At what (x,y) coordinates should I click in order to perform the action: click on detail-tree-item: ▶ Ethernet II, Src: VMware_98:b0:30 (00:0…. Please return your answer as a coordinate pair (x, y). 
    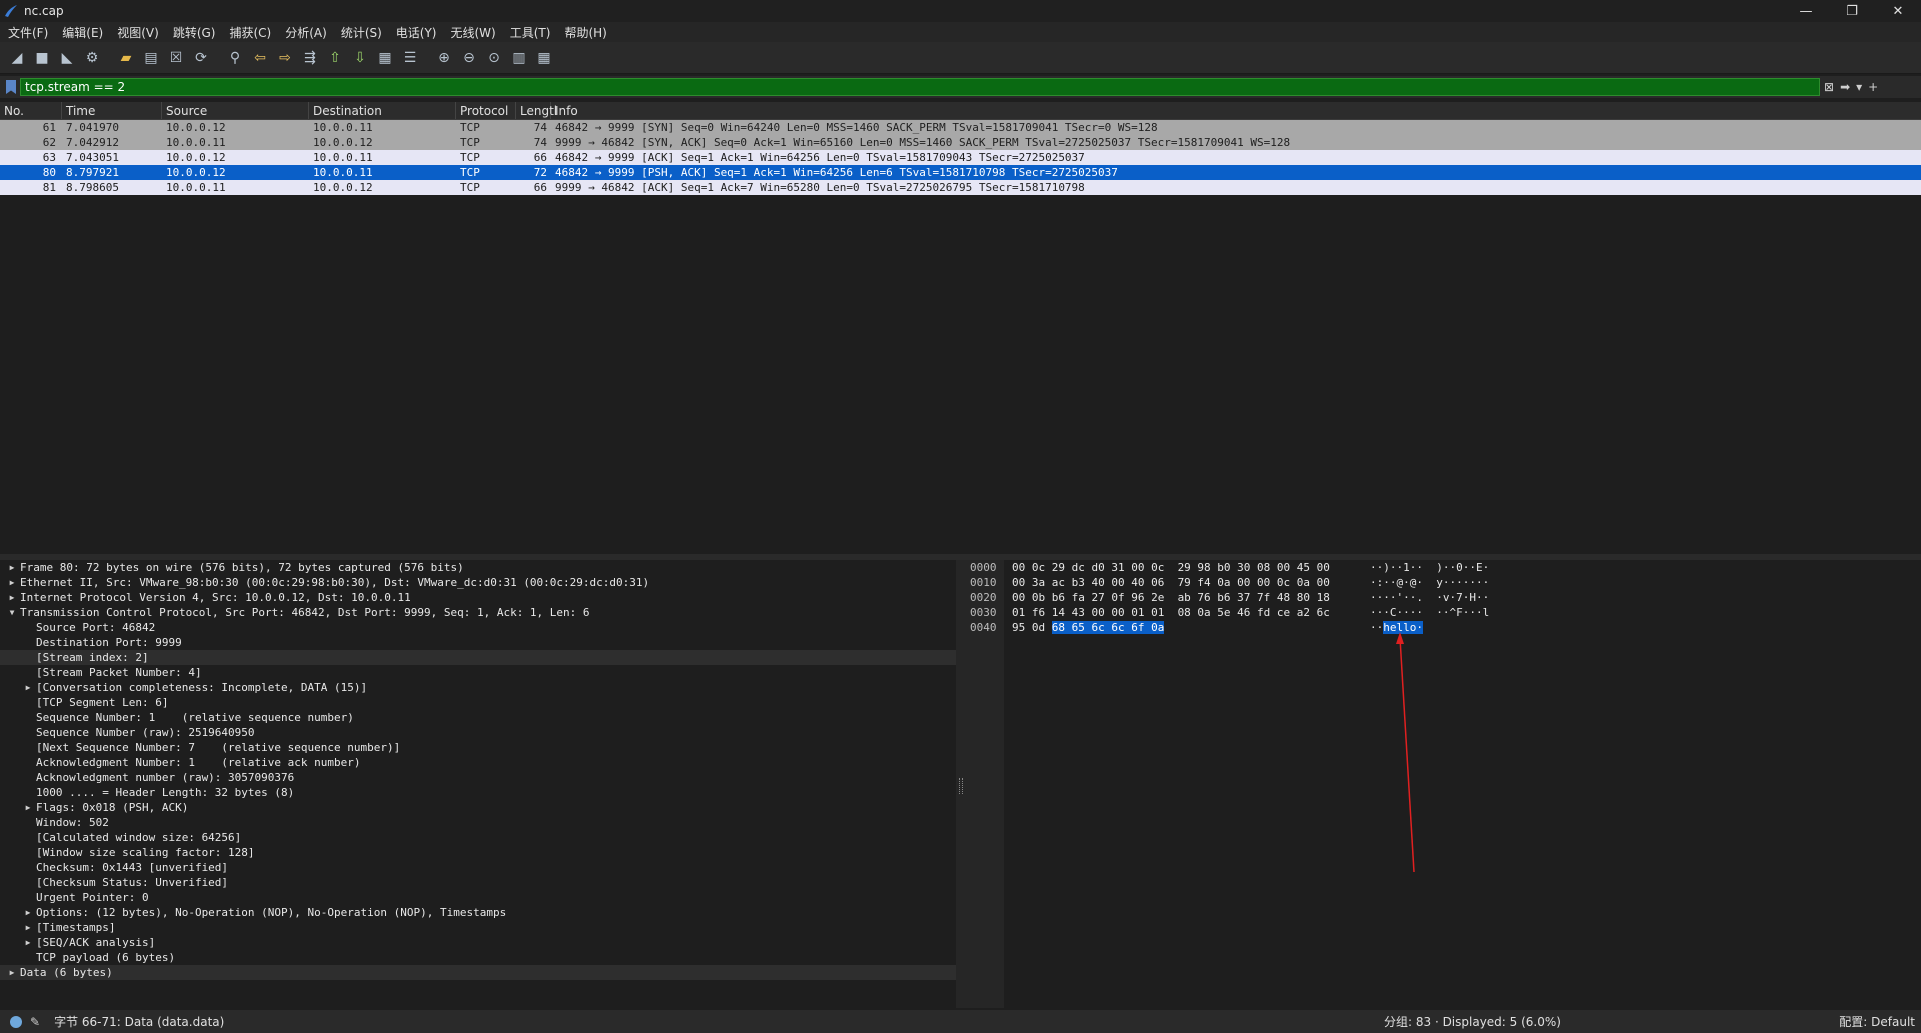
    Looking at the image, I should click on (478, 582).